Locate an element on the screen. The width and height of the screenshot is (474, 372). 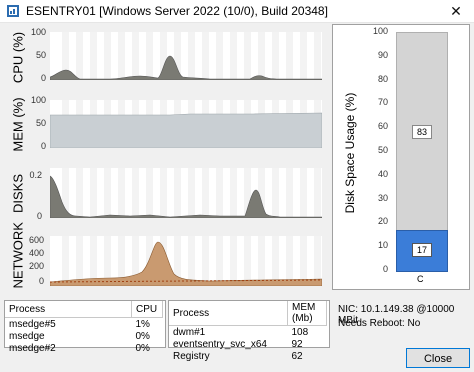
network-chart is located at coordinates (186, 261).